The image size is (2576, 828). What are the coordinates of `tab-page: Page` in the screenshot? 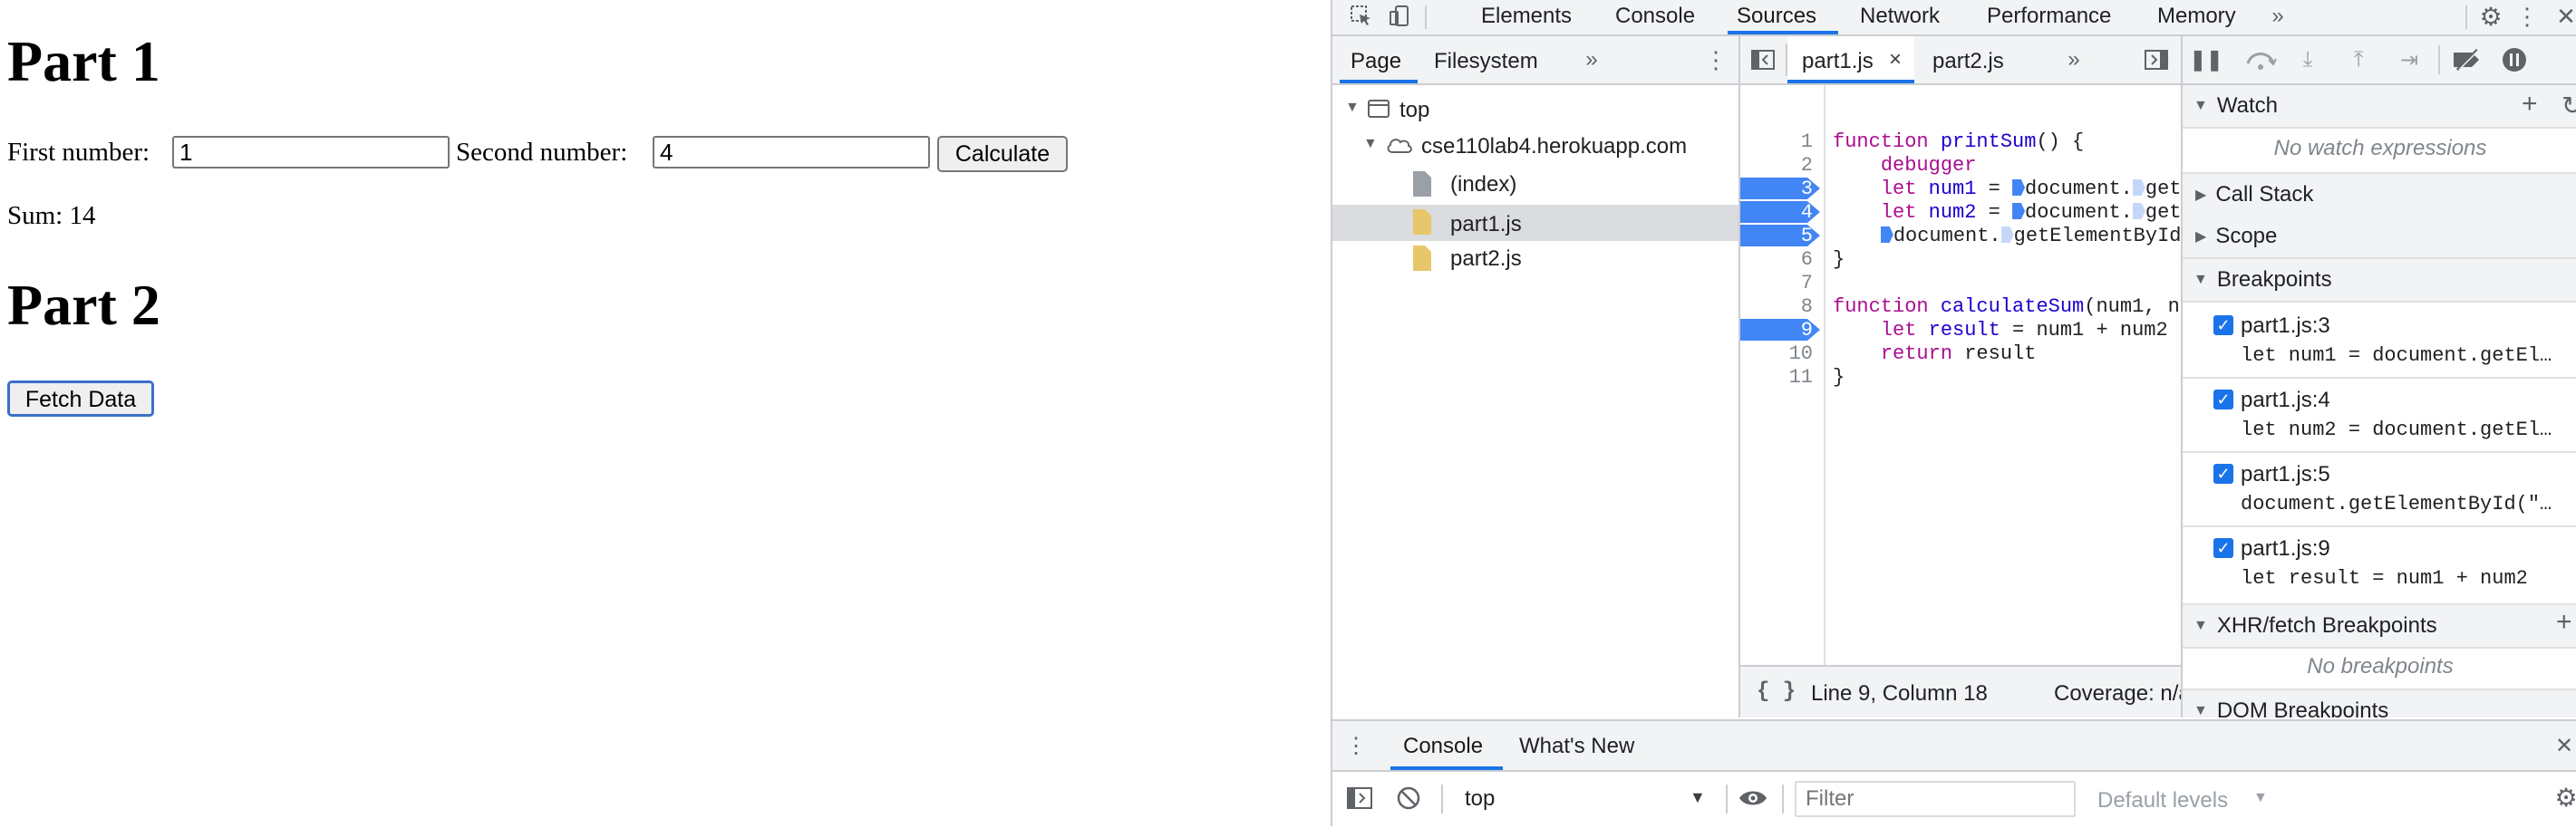 It's located at (1376, 62).